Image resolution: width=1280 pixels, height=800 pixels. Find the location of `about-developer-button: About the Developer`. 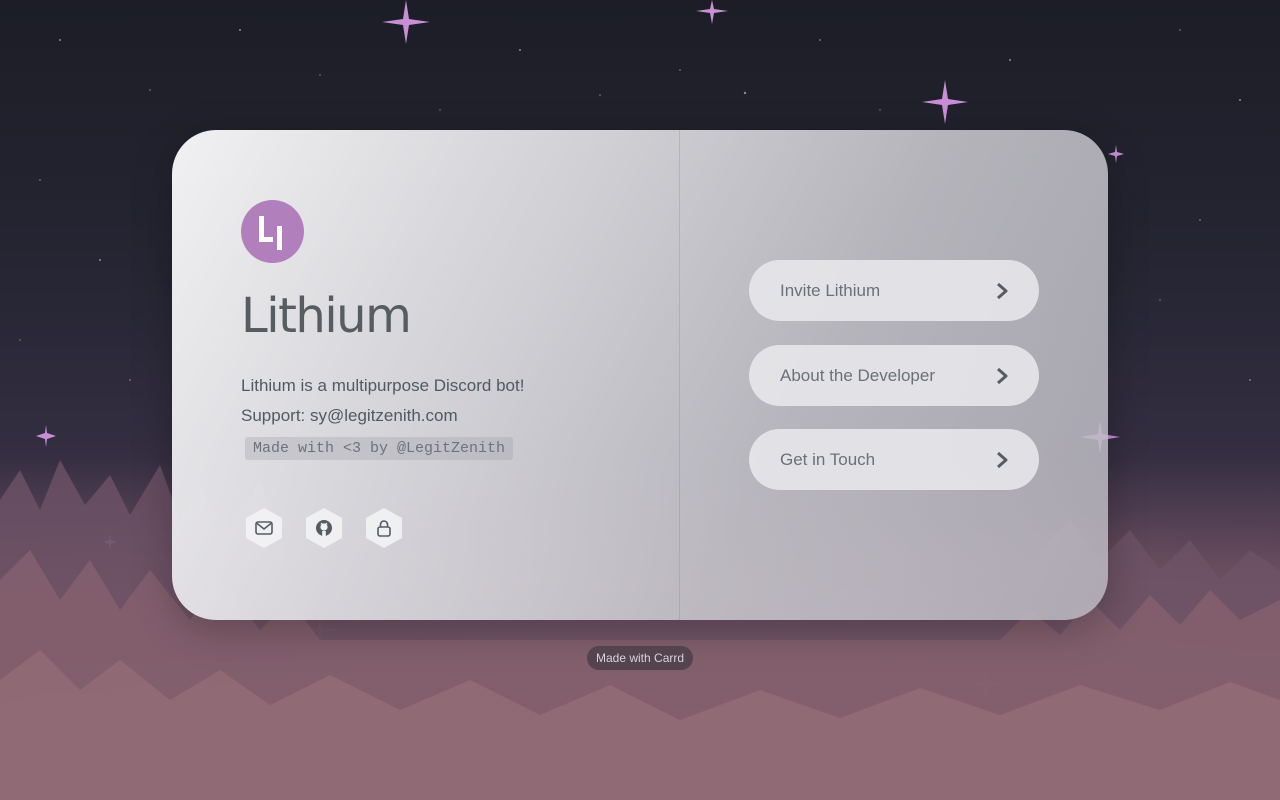

about-developer-button: About the Developer is located at coordinates (894, 375).